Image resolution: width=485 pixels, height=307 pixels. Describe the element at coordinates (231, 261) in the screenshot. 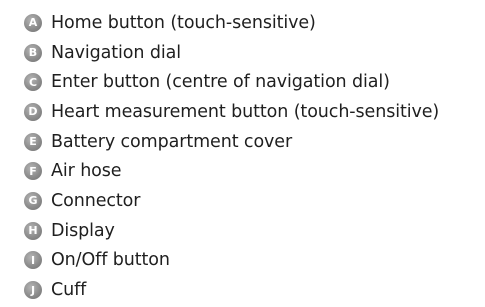

I see `legend-item-i: I On/Off button` at that location.